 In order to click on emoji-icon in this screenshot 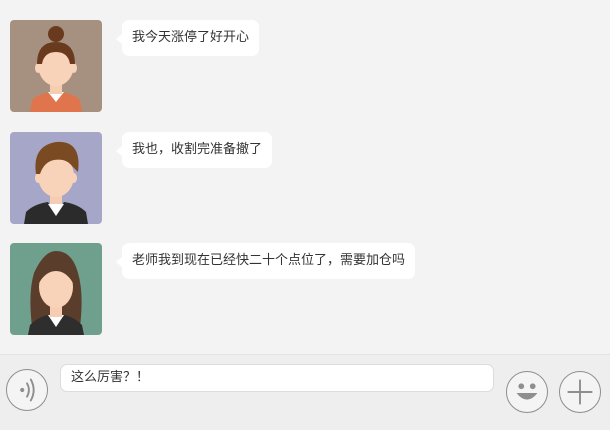, I will do `click(527, 391)`.